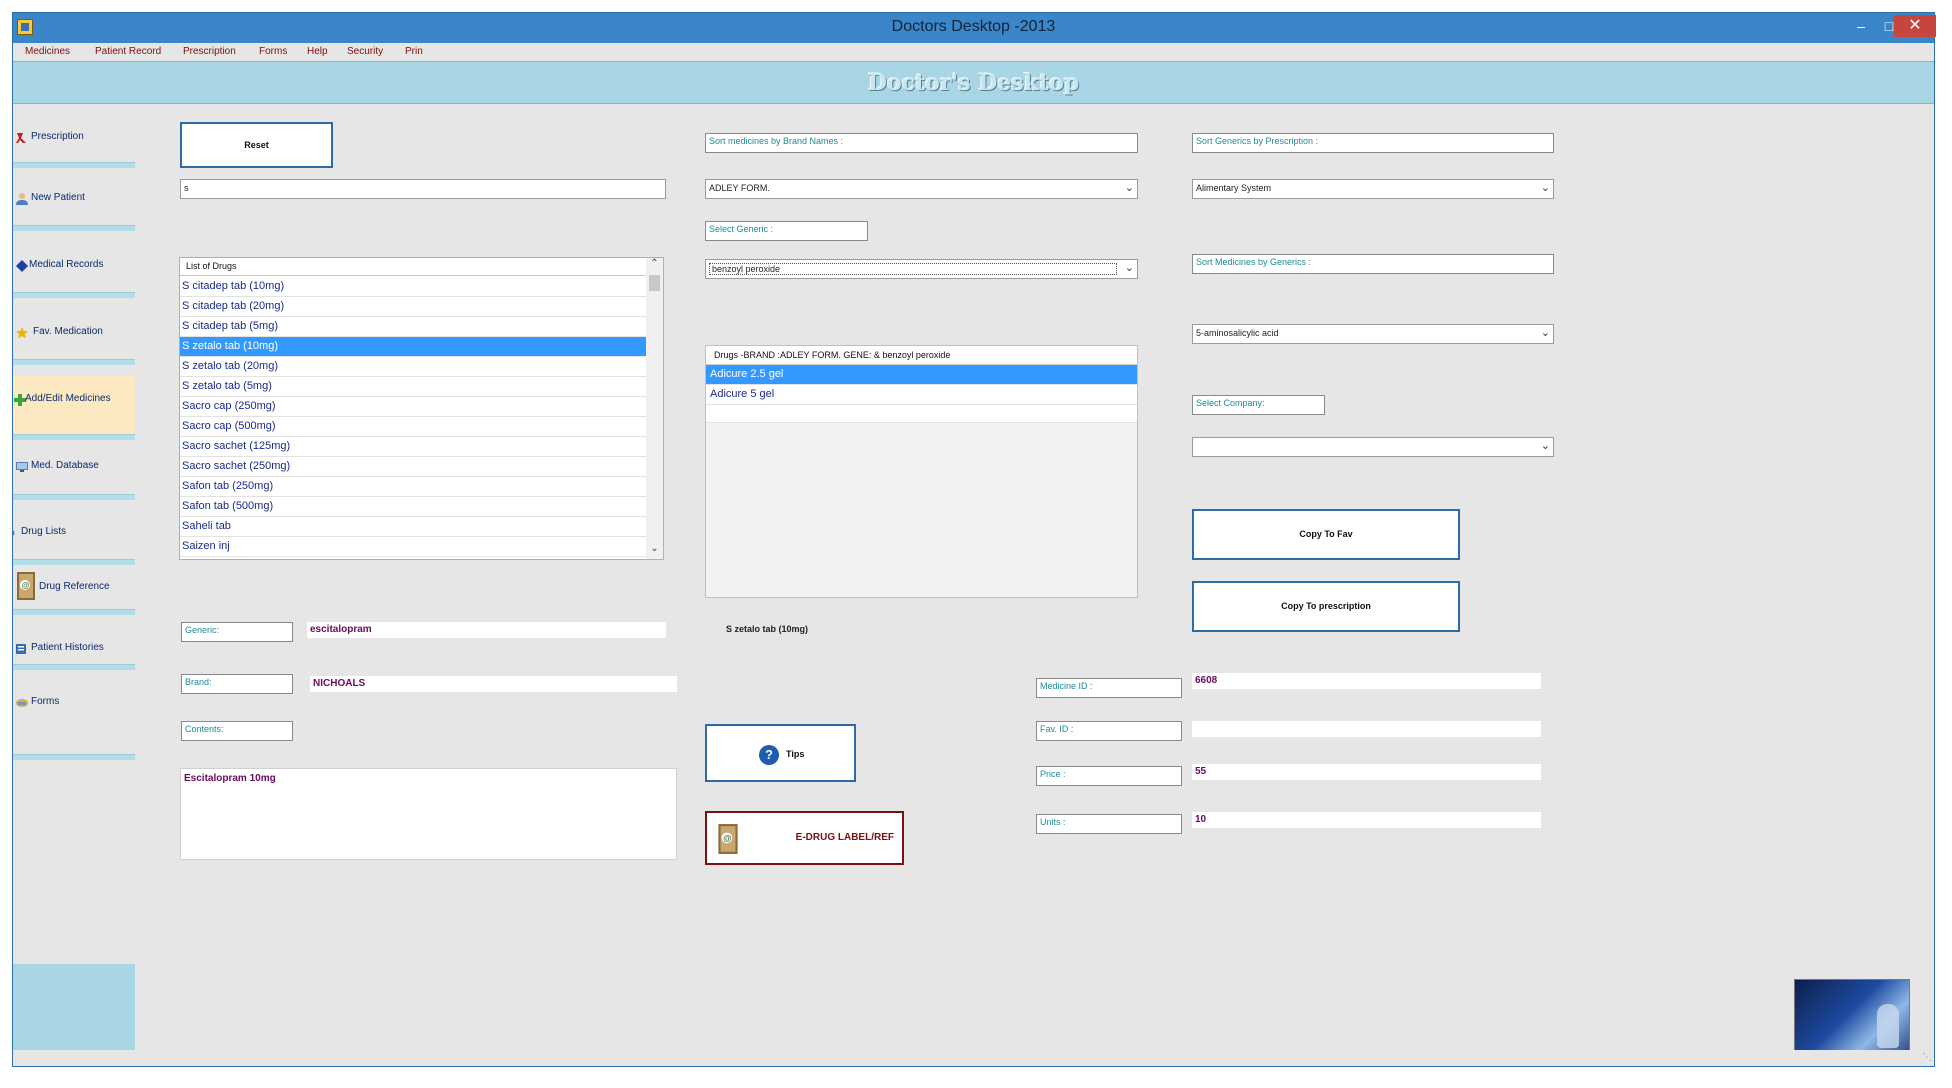 The width and height of the screenshot is (1952, 1088). I want to click on drug-list-item: S citadep tab (10mg), so click(413, 287).